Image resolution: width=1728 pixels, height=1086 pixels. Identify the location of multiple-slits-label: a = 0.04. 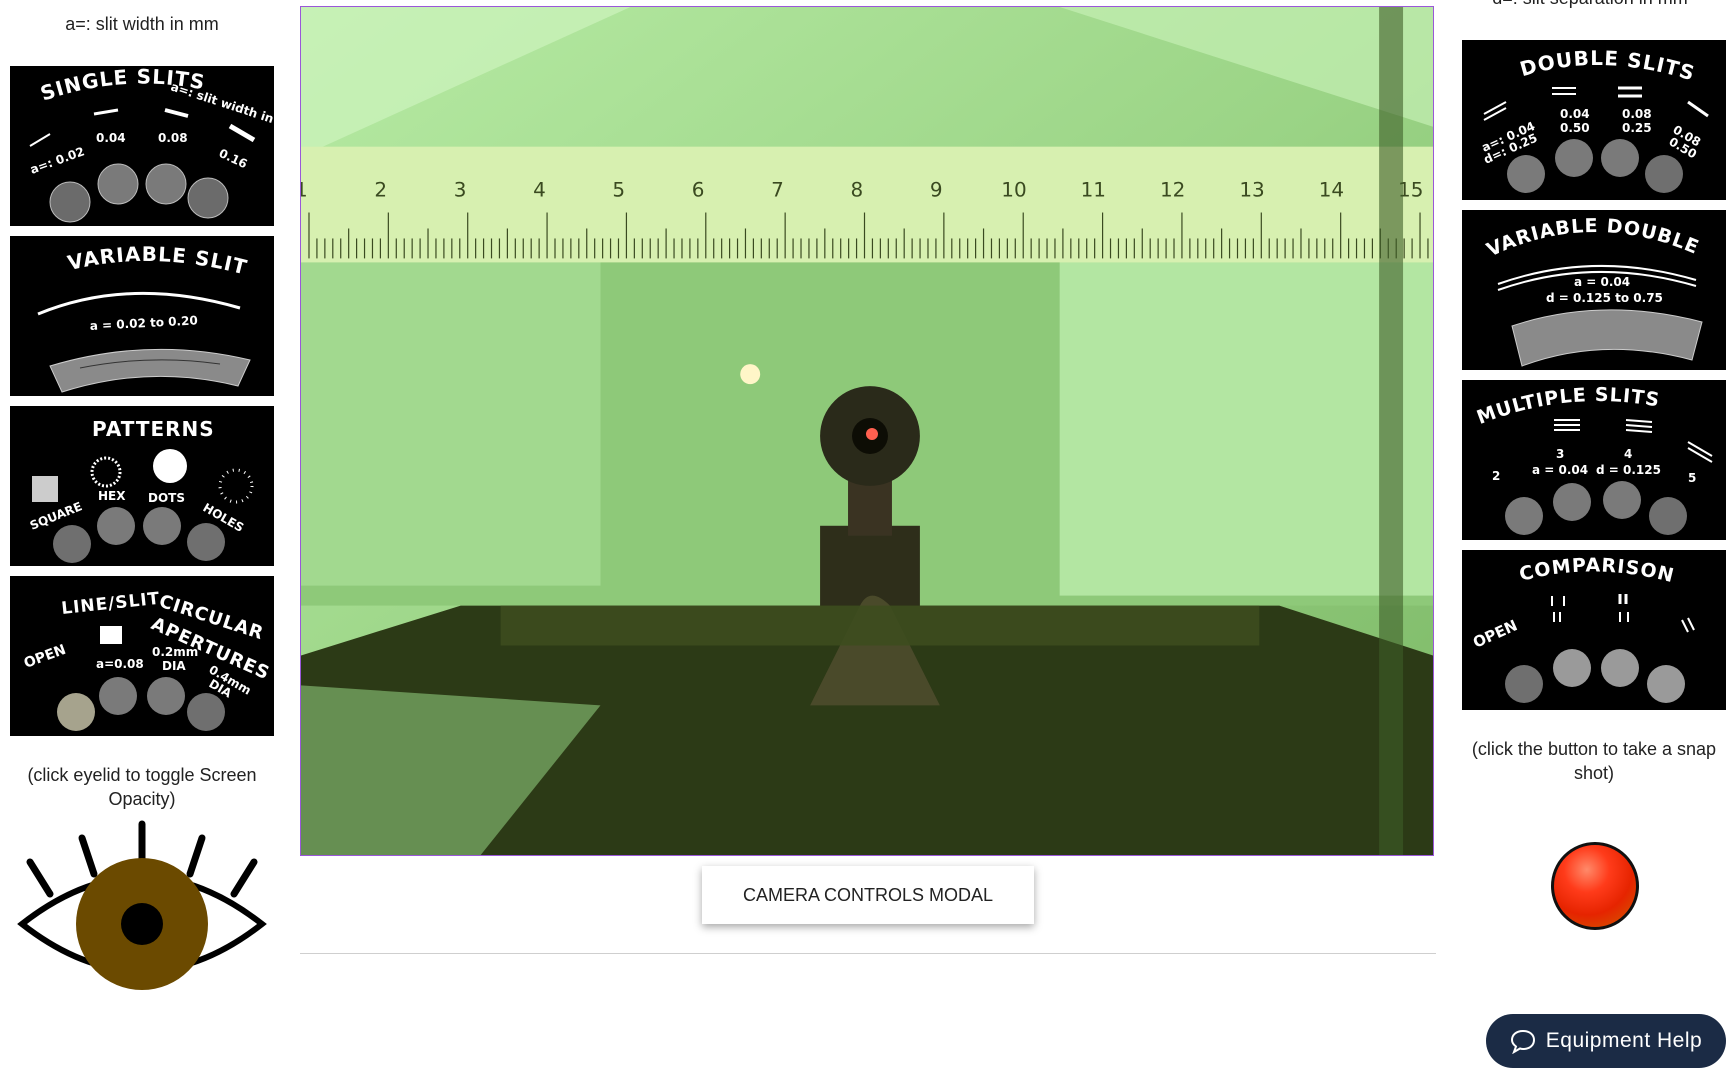
(1560, 470).